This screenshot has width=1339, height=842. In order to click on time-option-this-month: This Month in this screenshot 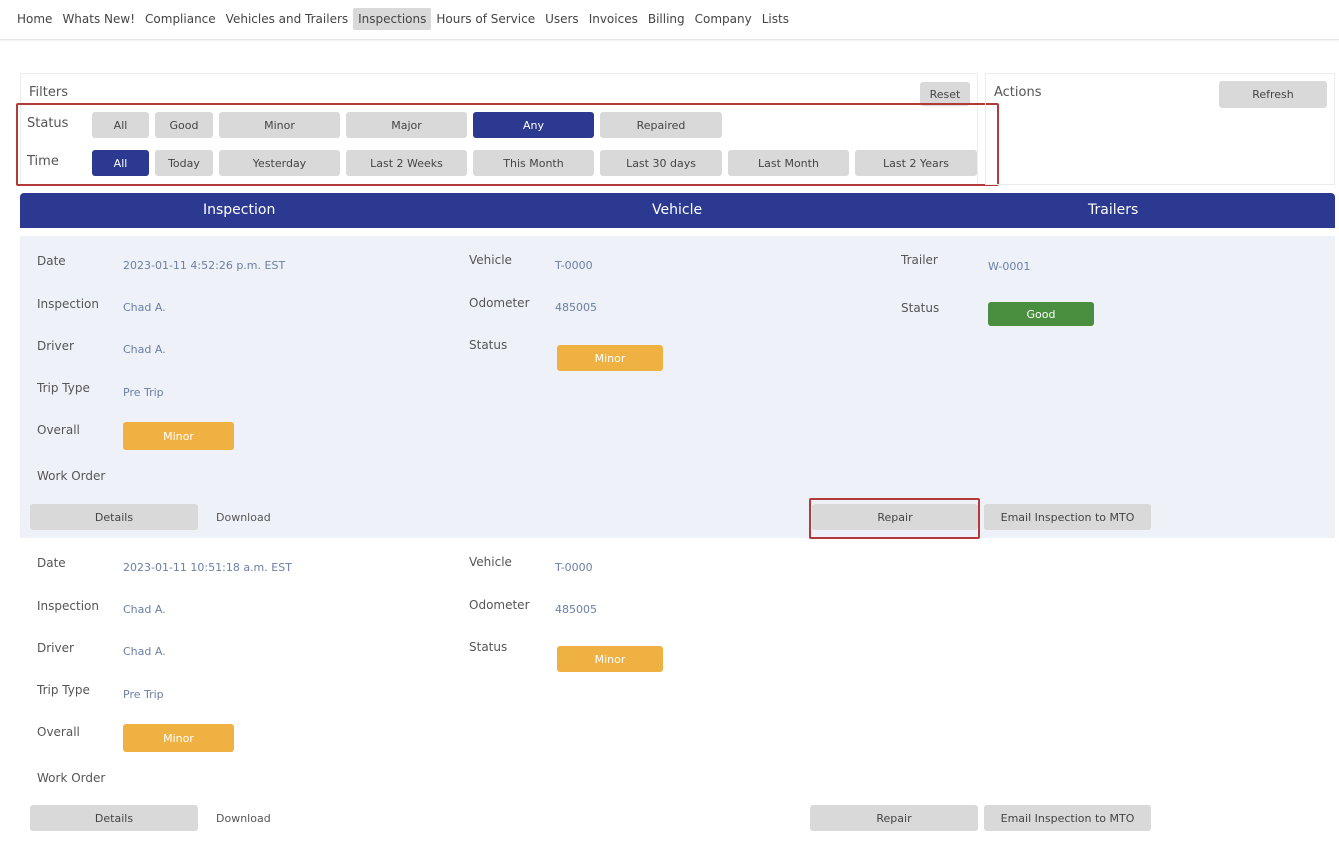, I will do `click(533, 163)`.